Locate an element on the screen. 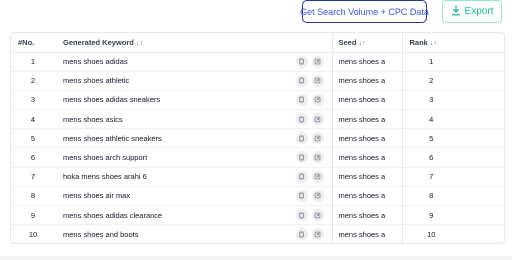  header-rank: Rank ↓↑ is located at coordinates (453, 43).